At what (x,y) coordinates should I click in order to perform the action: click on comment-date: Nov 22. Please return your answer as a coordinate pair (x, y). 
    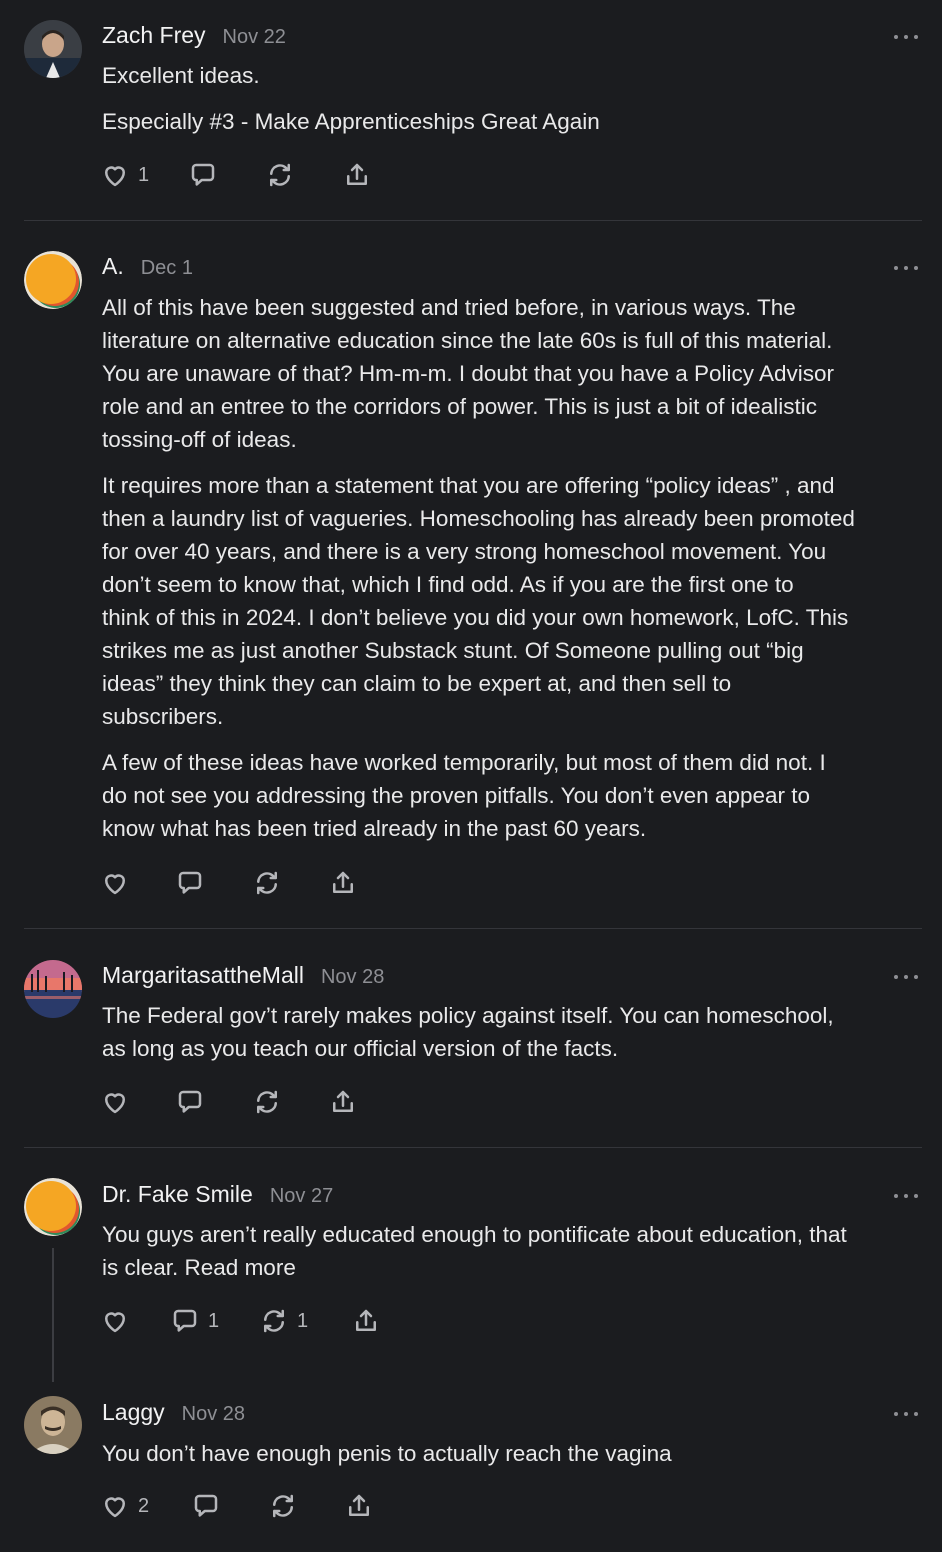
    Looking at the image, I should click on (254, 37).